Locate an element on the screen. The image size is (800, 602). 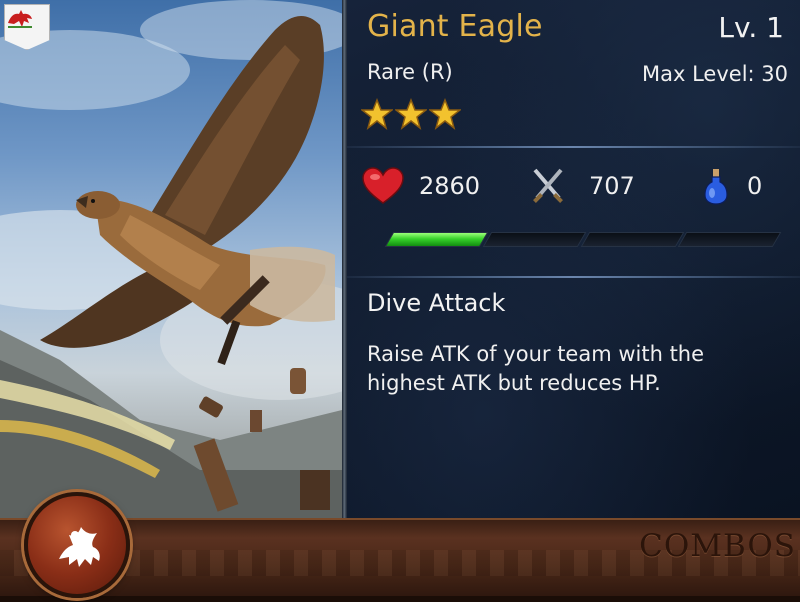
faction-emblem is located at coordinates (77, 545).